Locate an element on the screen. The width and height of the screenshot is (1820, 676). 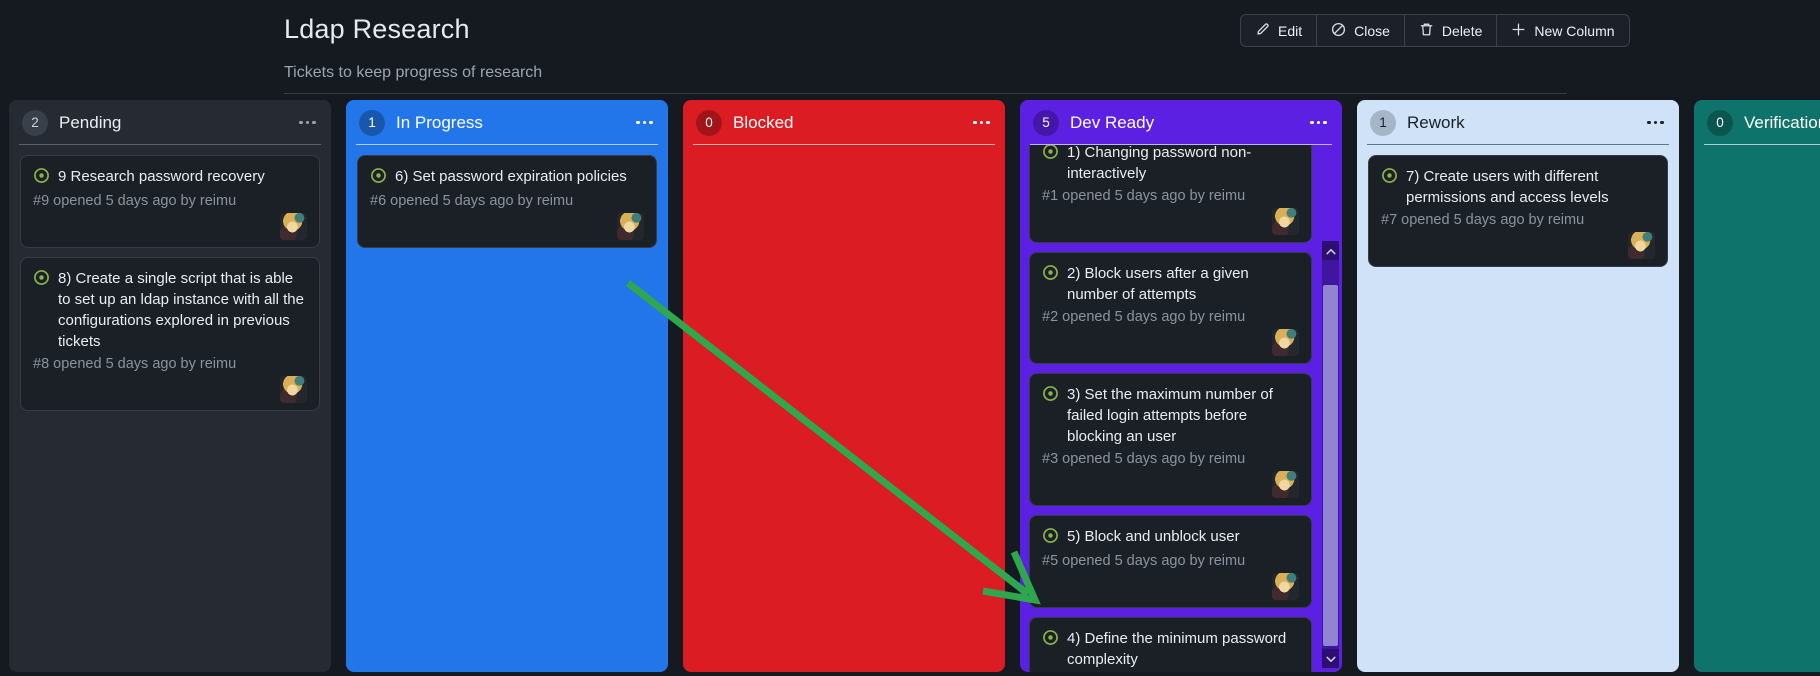
circle-slash-icon is located at coordinates (1338, 31).